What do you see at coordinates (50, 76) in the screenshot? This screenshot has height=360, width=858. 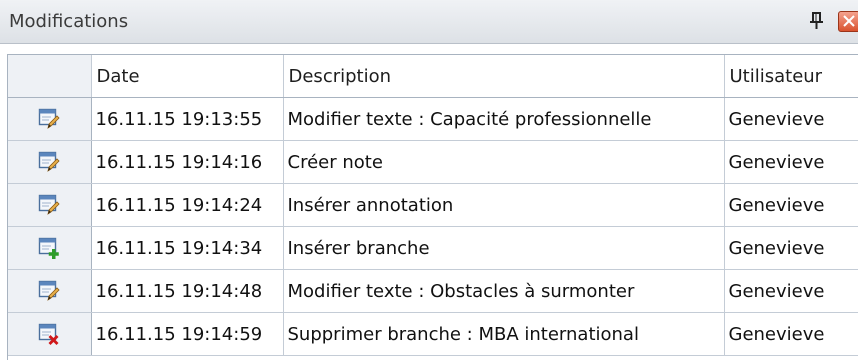 I see `icon-column-header` at bounding box center [50, 76].